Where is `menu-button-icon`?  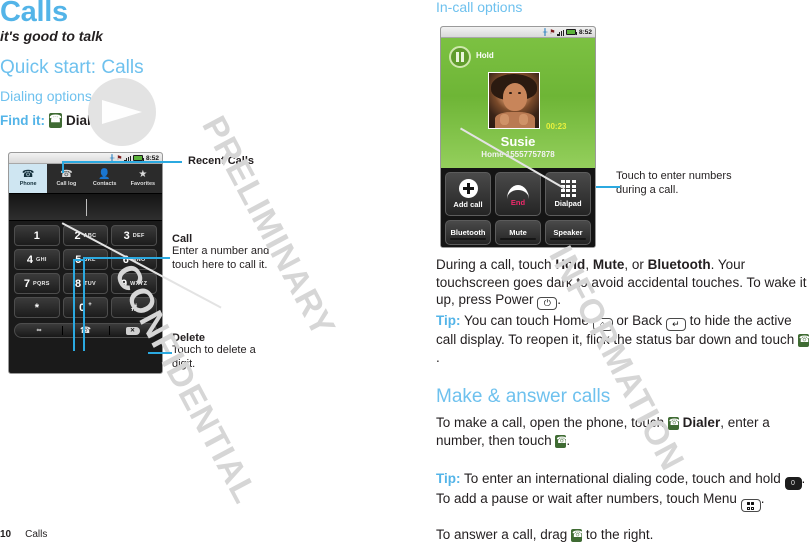
menu-button-icon is located at coordinates (750, 506).